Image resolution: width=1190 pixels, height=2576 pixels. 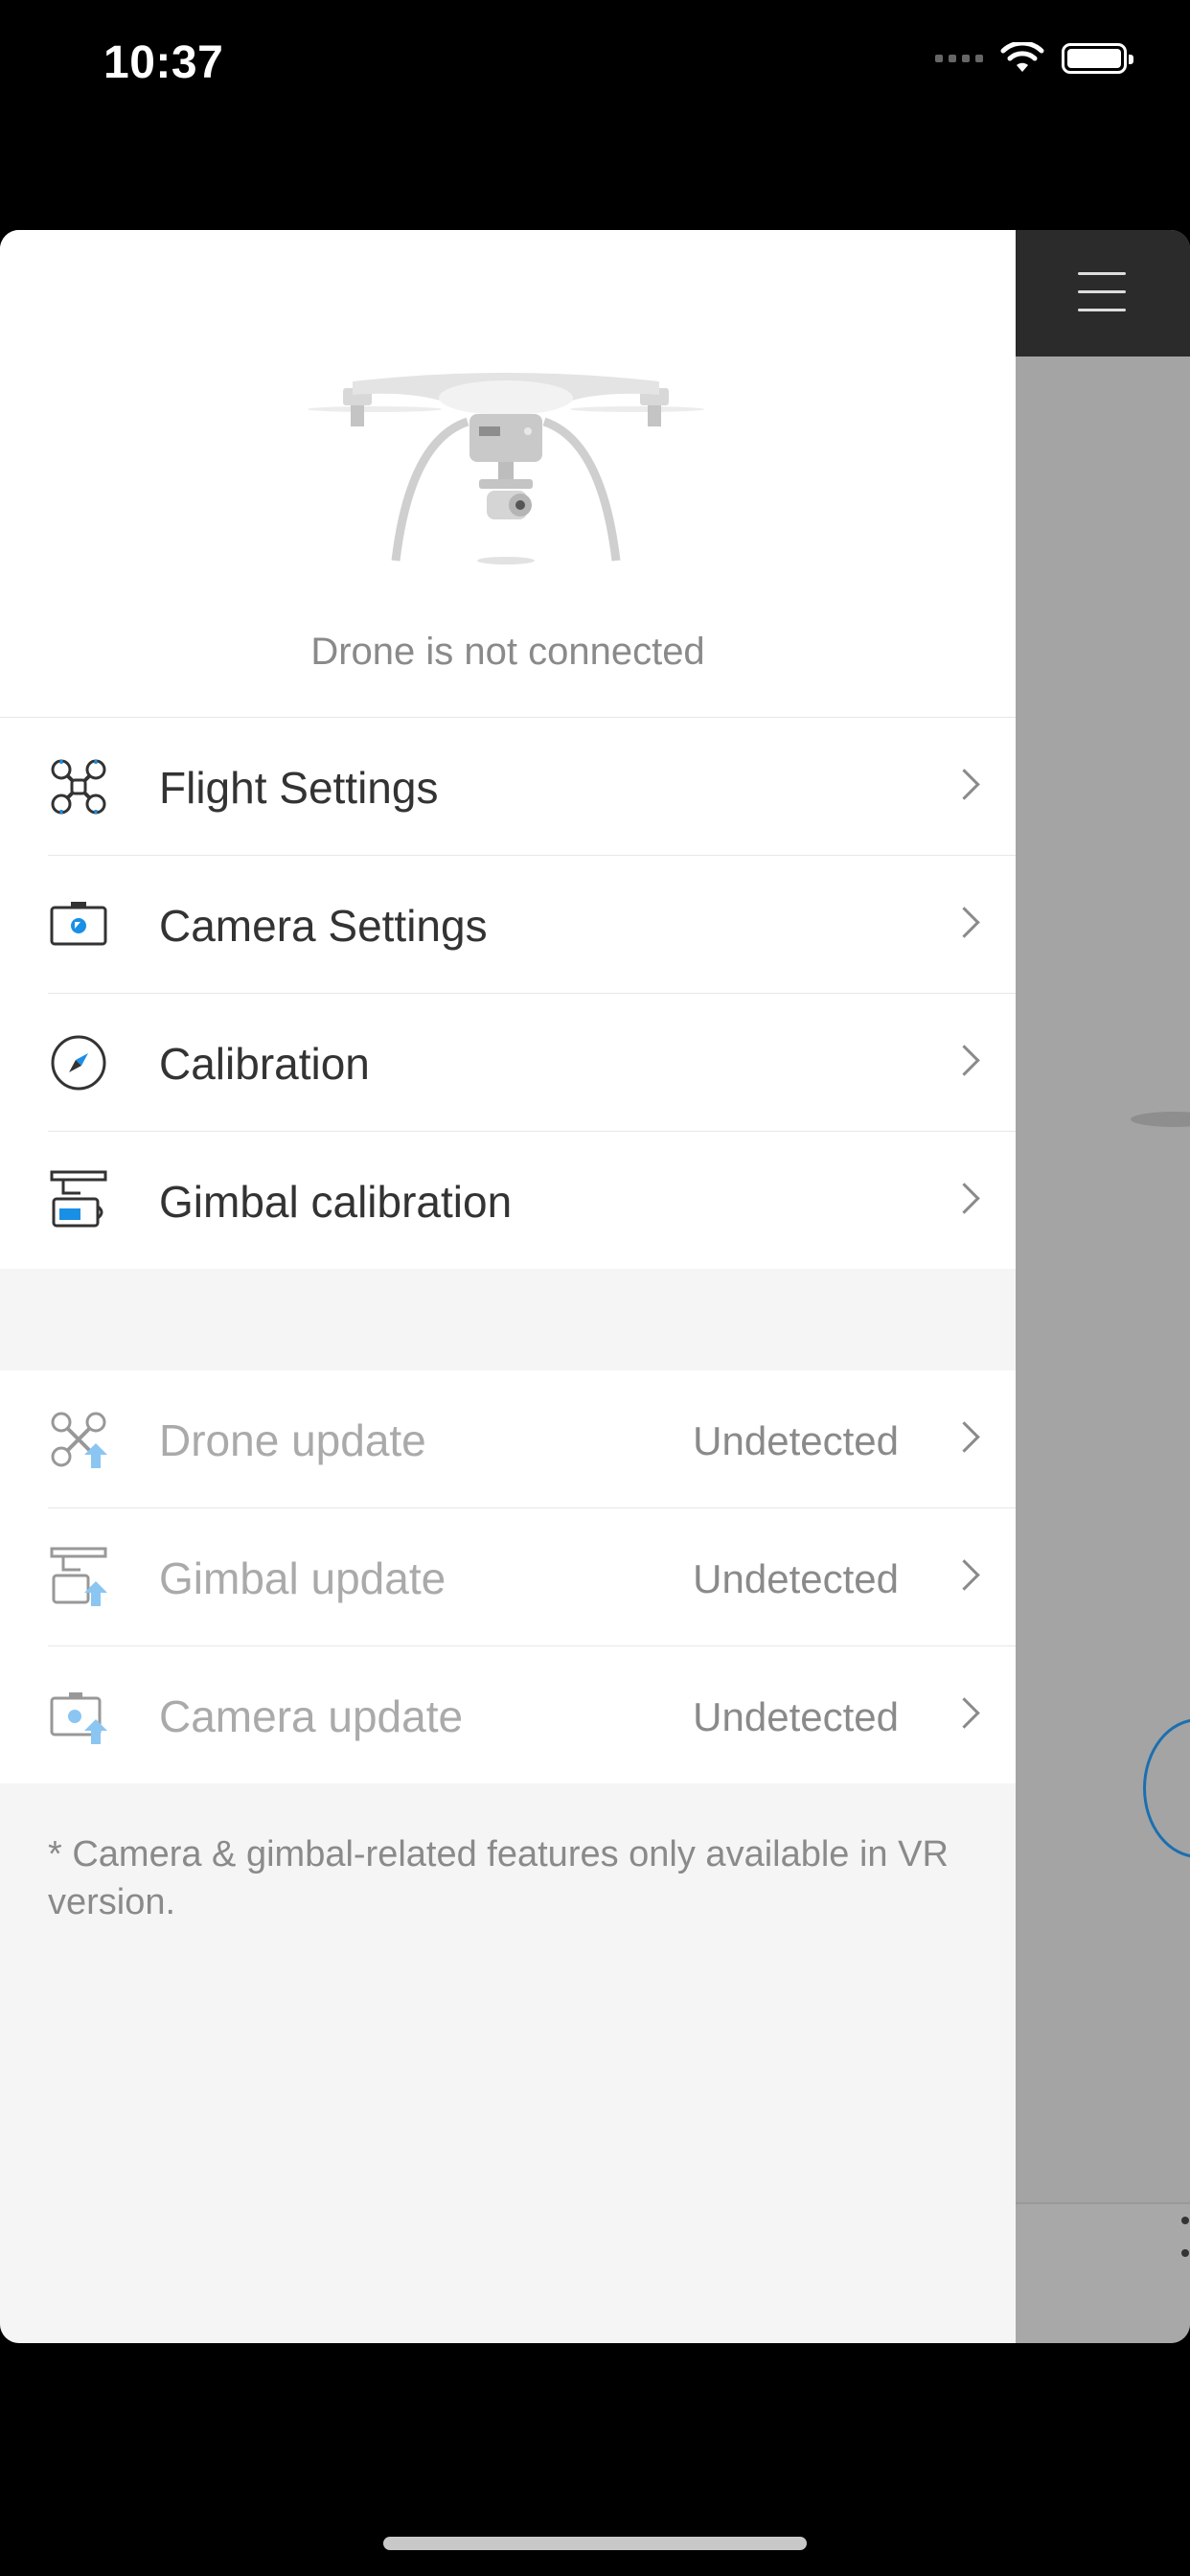 What do you see at coordinates (163, 63) in the screenshot?
I see `status-time: 10:37` at bounding box center [163, 63].